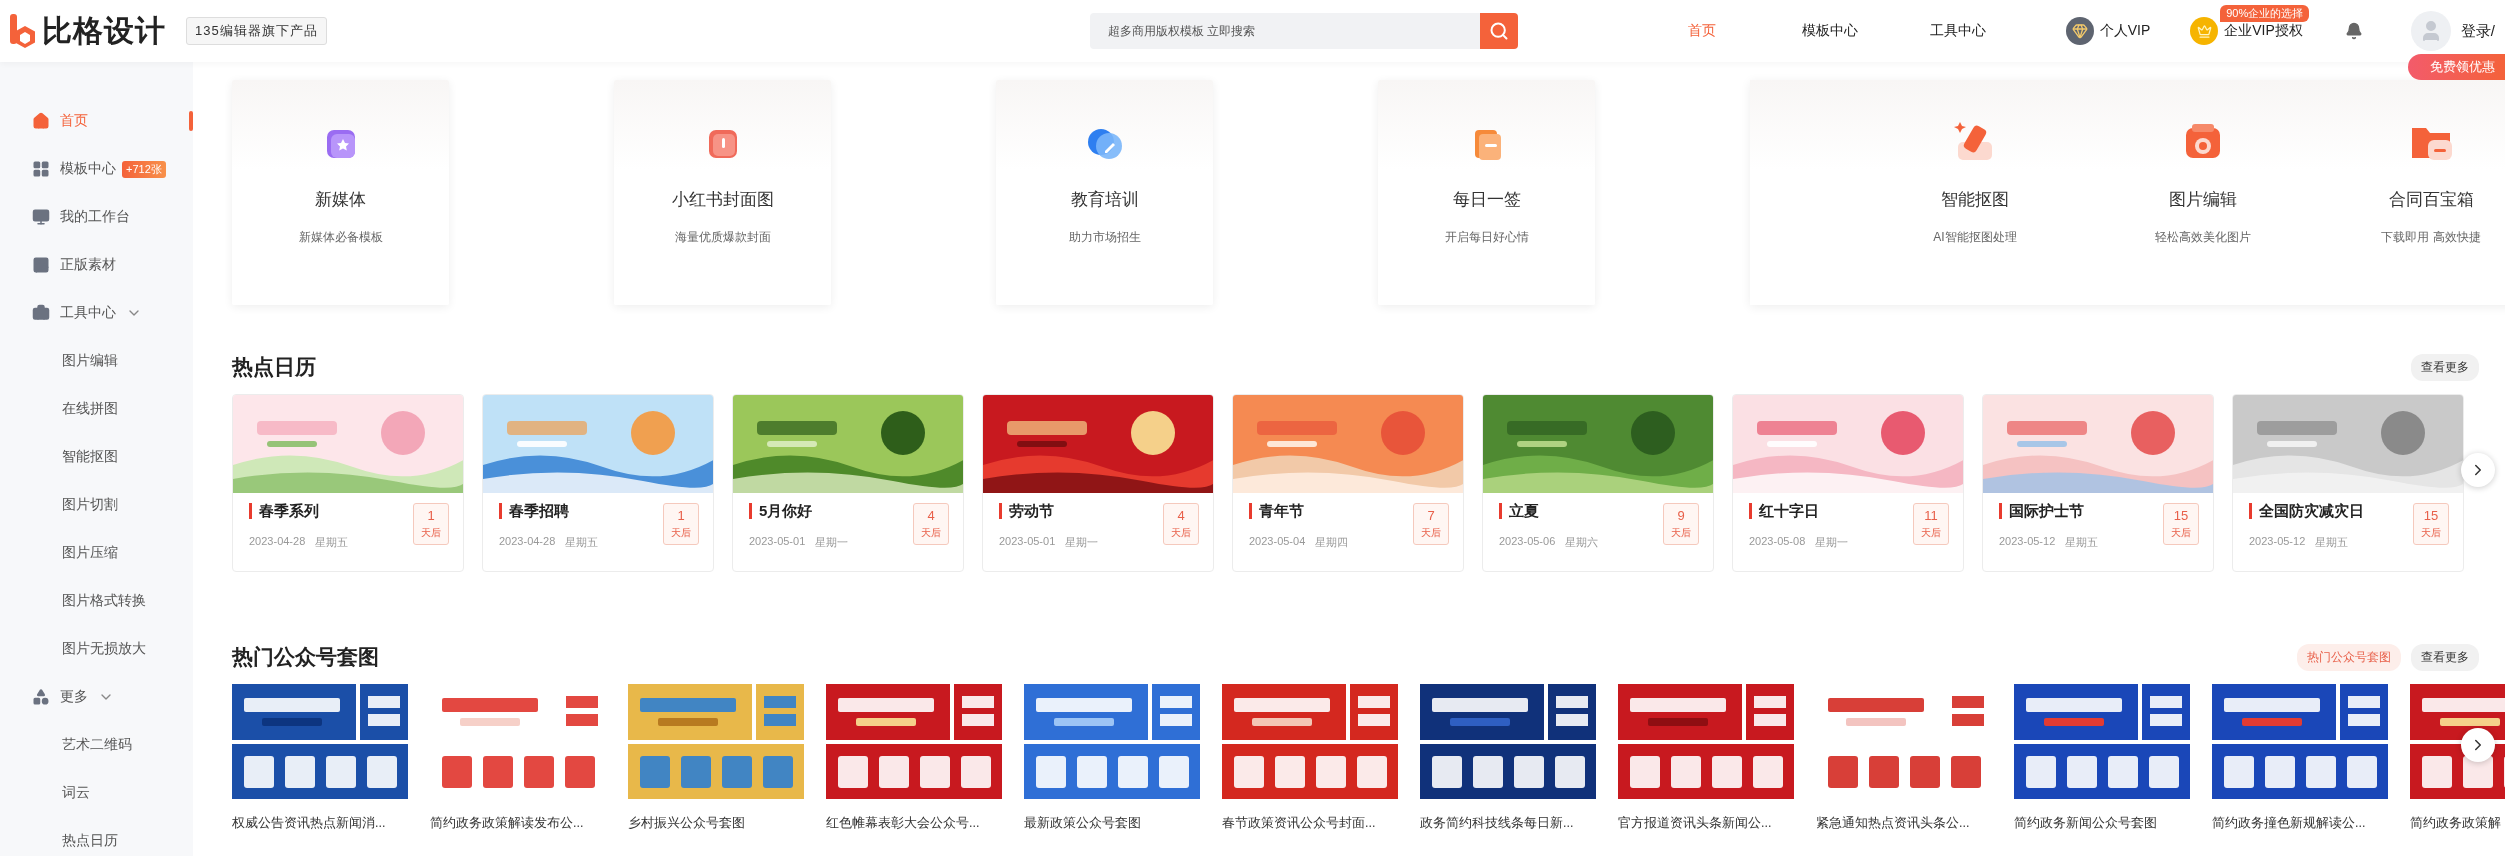 The width and height of the screenshot is (2505, 856). What do you see at coordinates (1527, 542) in the screenshot?
I see `event-date: 2023-05-06` at bounding box center [1527, 542].